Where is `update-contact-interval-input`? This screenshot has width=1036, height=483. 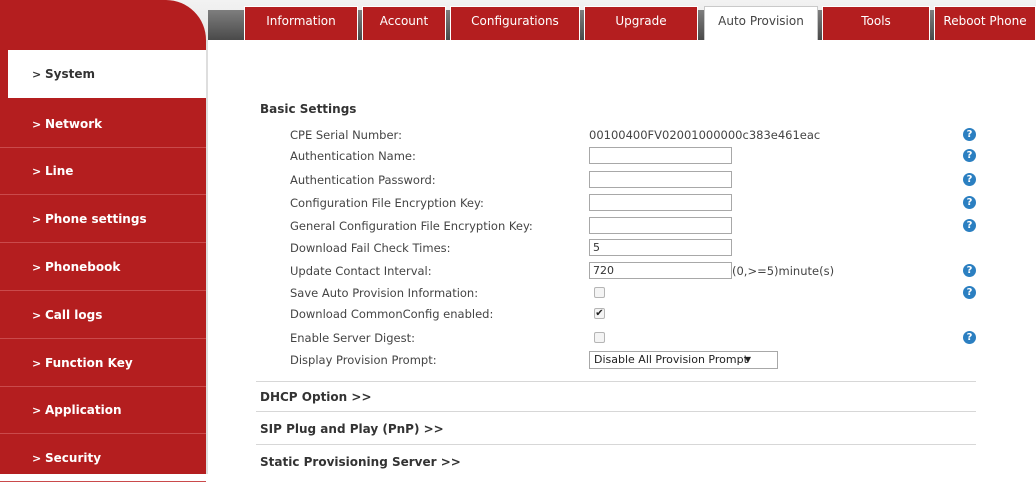
update-contact-interval-input is located at coordinates (660, 270).